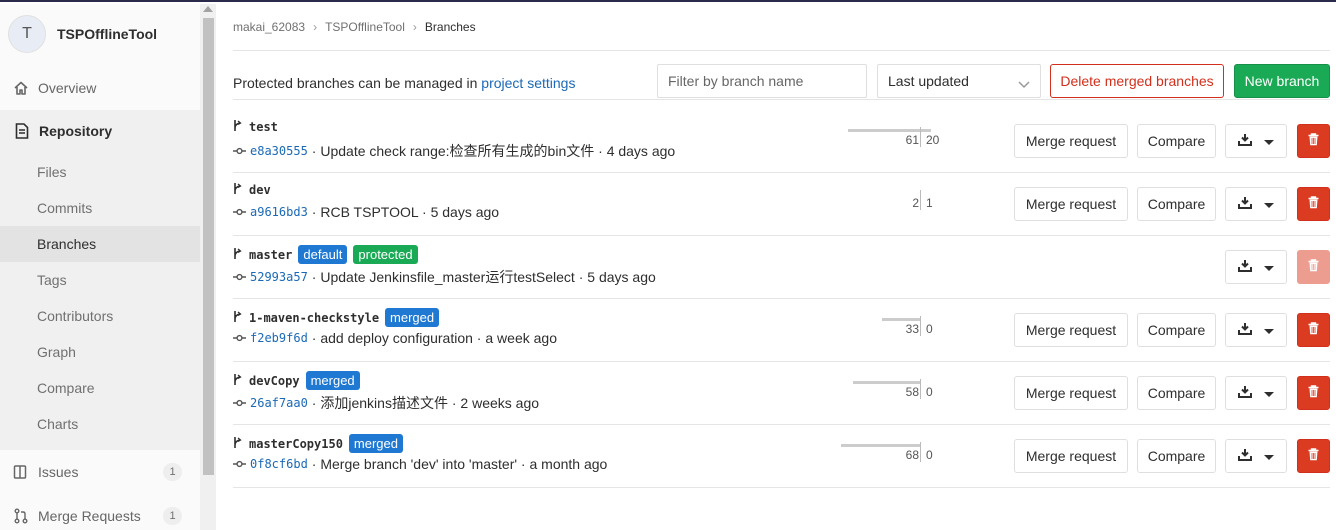 Image resolution: width=1336 pixels, height=530 pixels. What do you see at coordinates (1282, 81) in the screenshot?
I see `new-branch-button: New branch` at bounding box center [1282, 81].